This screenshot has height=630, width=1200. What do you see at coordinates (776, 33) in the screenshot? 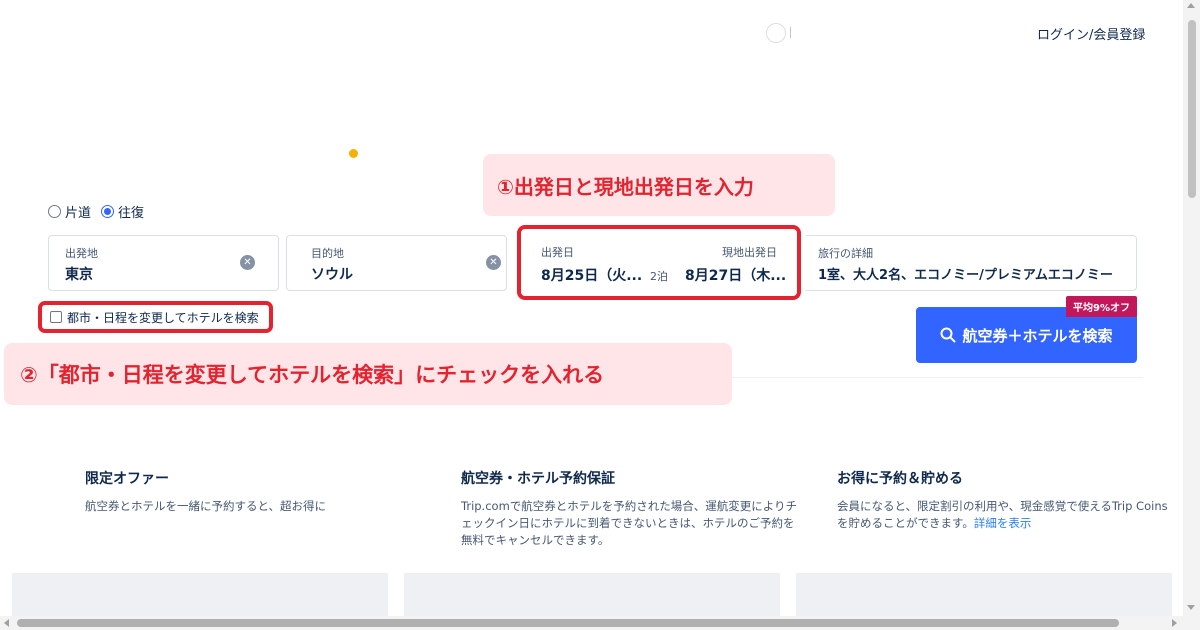
I see `loading-spinner-icon` at bounding box center [776, 33].